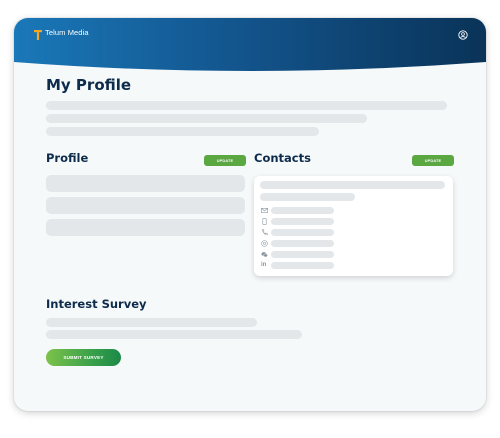 This screenshot has width=500, height=438. I want to click on contact-row-wechat, so click(264, 254).